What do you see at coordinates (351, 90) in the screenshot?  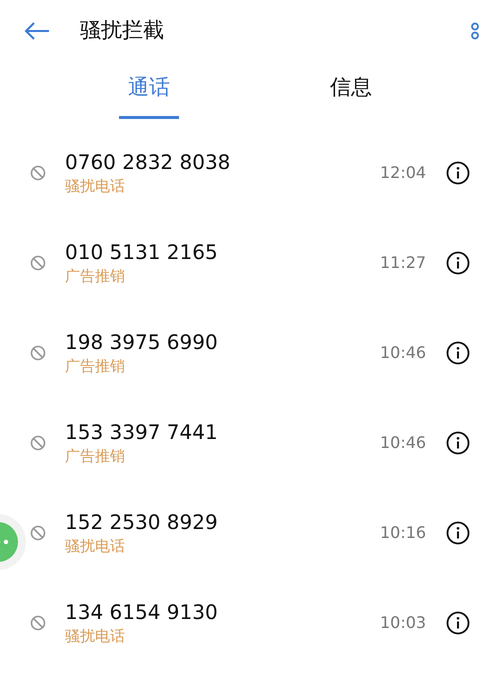 I see `tab: 信息` at bounding box center [351, 90].